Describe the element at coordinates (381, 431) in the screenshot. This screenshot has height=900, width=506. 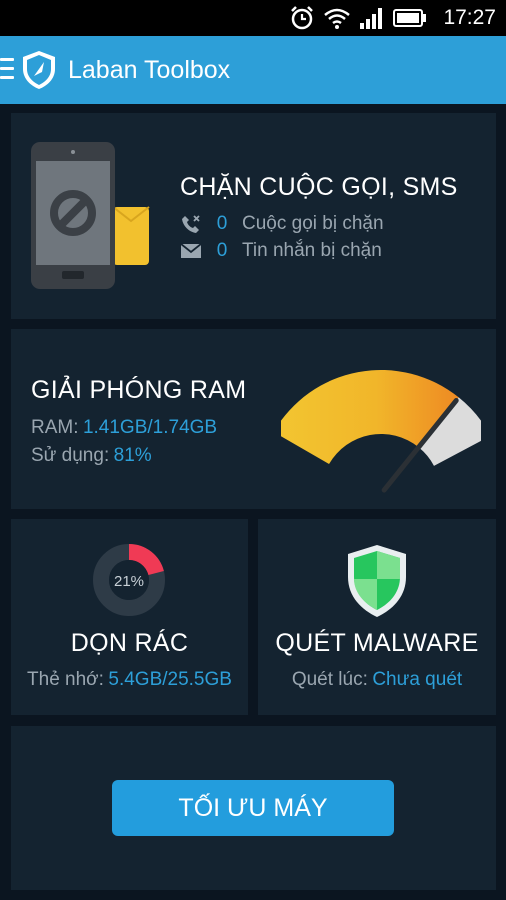
I see `ram-gauge` at that location.